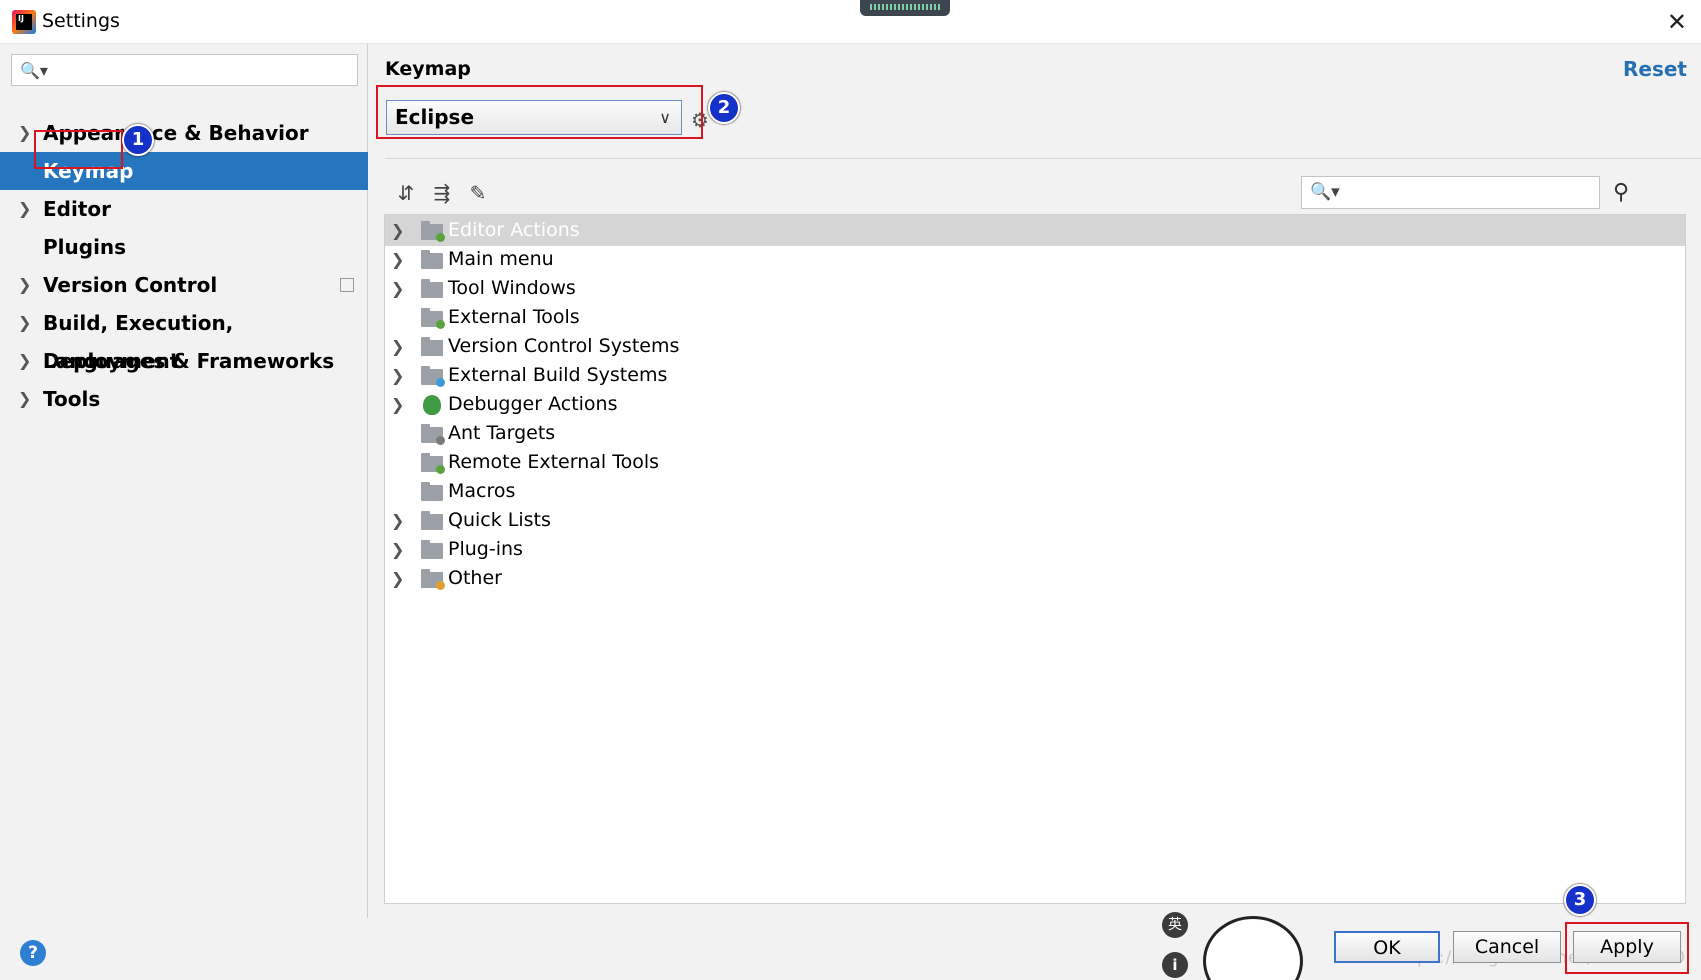  Describe the element at coordinates (433, 463) in the screenshot. I see `remote-tools-icon` at that location.